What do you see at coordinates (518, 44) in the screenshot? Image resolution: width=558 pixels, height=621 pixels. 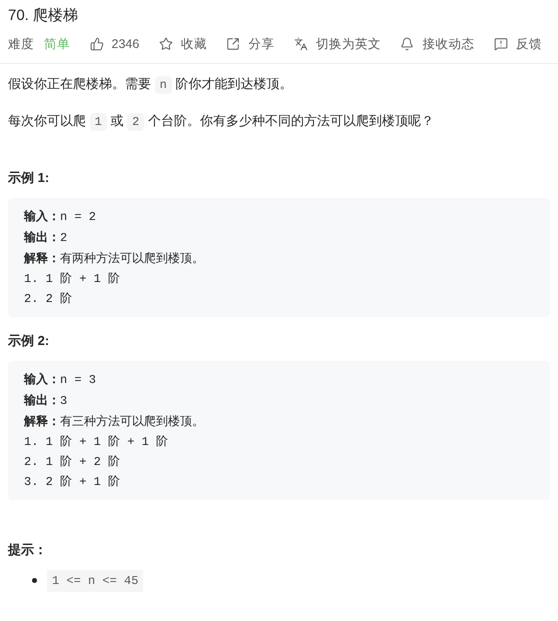 I see `action-button: 反馈` at bounding box center [518, 44].